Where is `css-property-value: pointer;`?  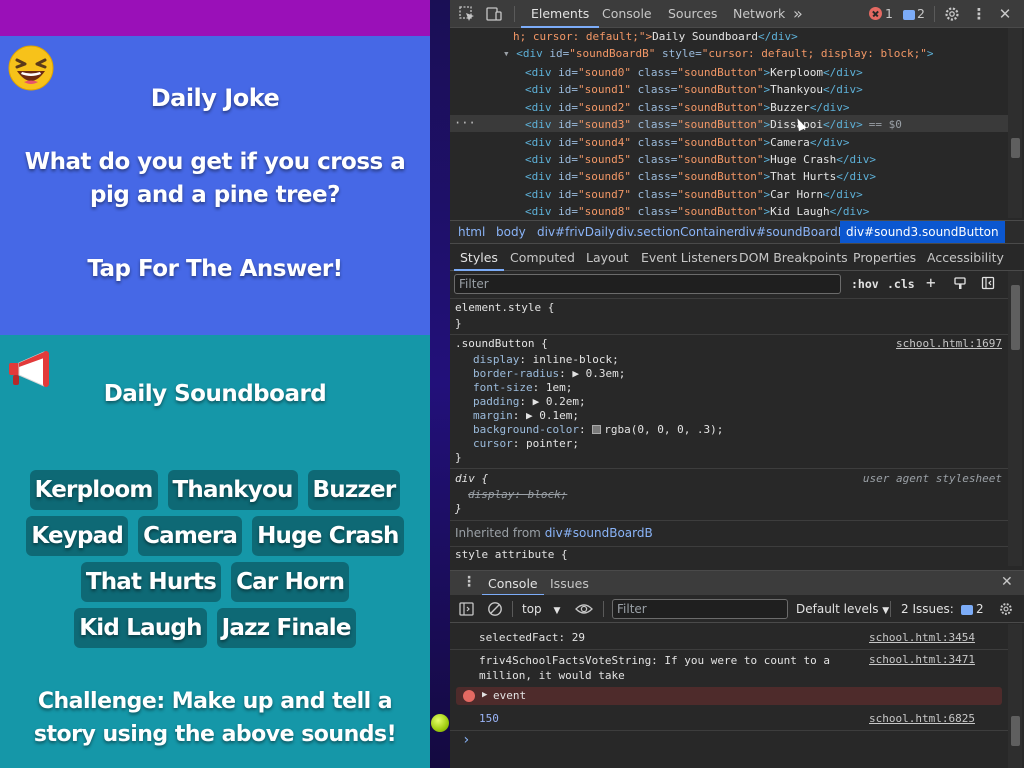 css-property-value: pointer; is located at coordinates (552, 443).